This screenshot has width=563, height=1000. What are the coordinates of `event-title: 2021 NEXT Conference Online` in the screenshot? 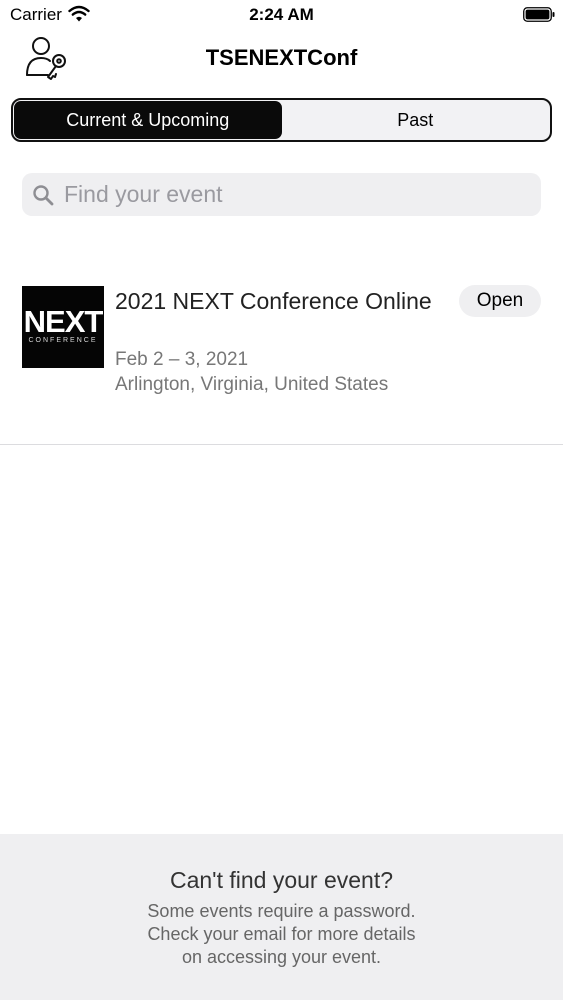 It's located at (273, 301).